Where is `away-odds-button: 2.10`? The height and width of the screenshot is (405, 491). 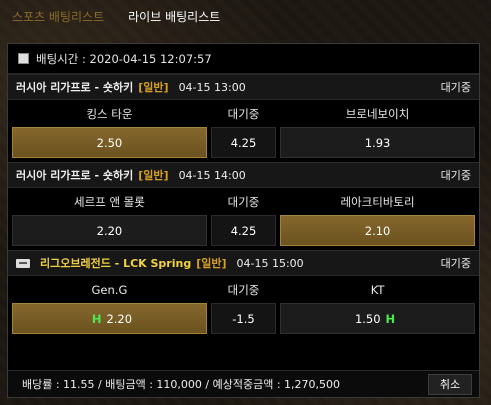
away-odds-button: 2.10 is located at coordinates (377, 230).